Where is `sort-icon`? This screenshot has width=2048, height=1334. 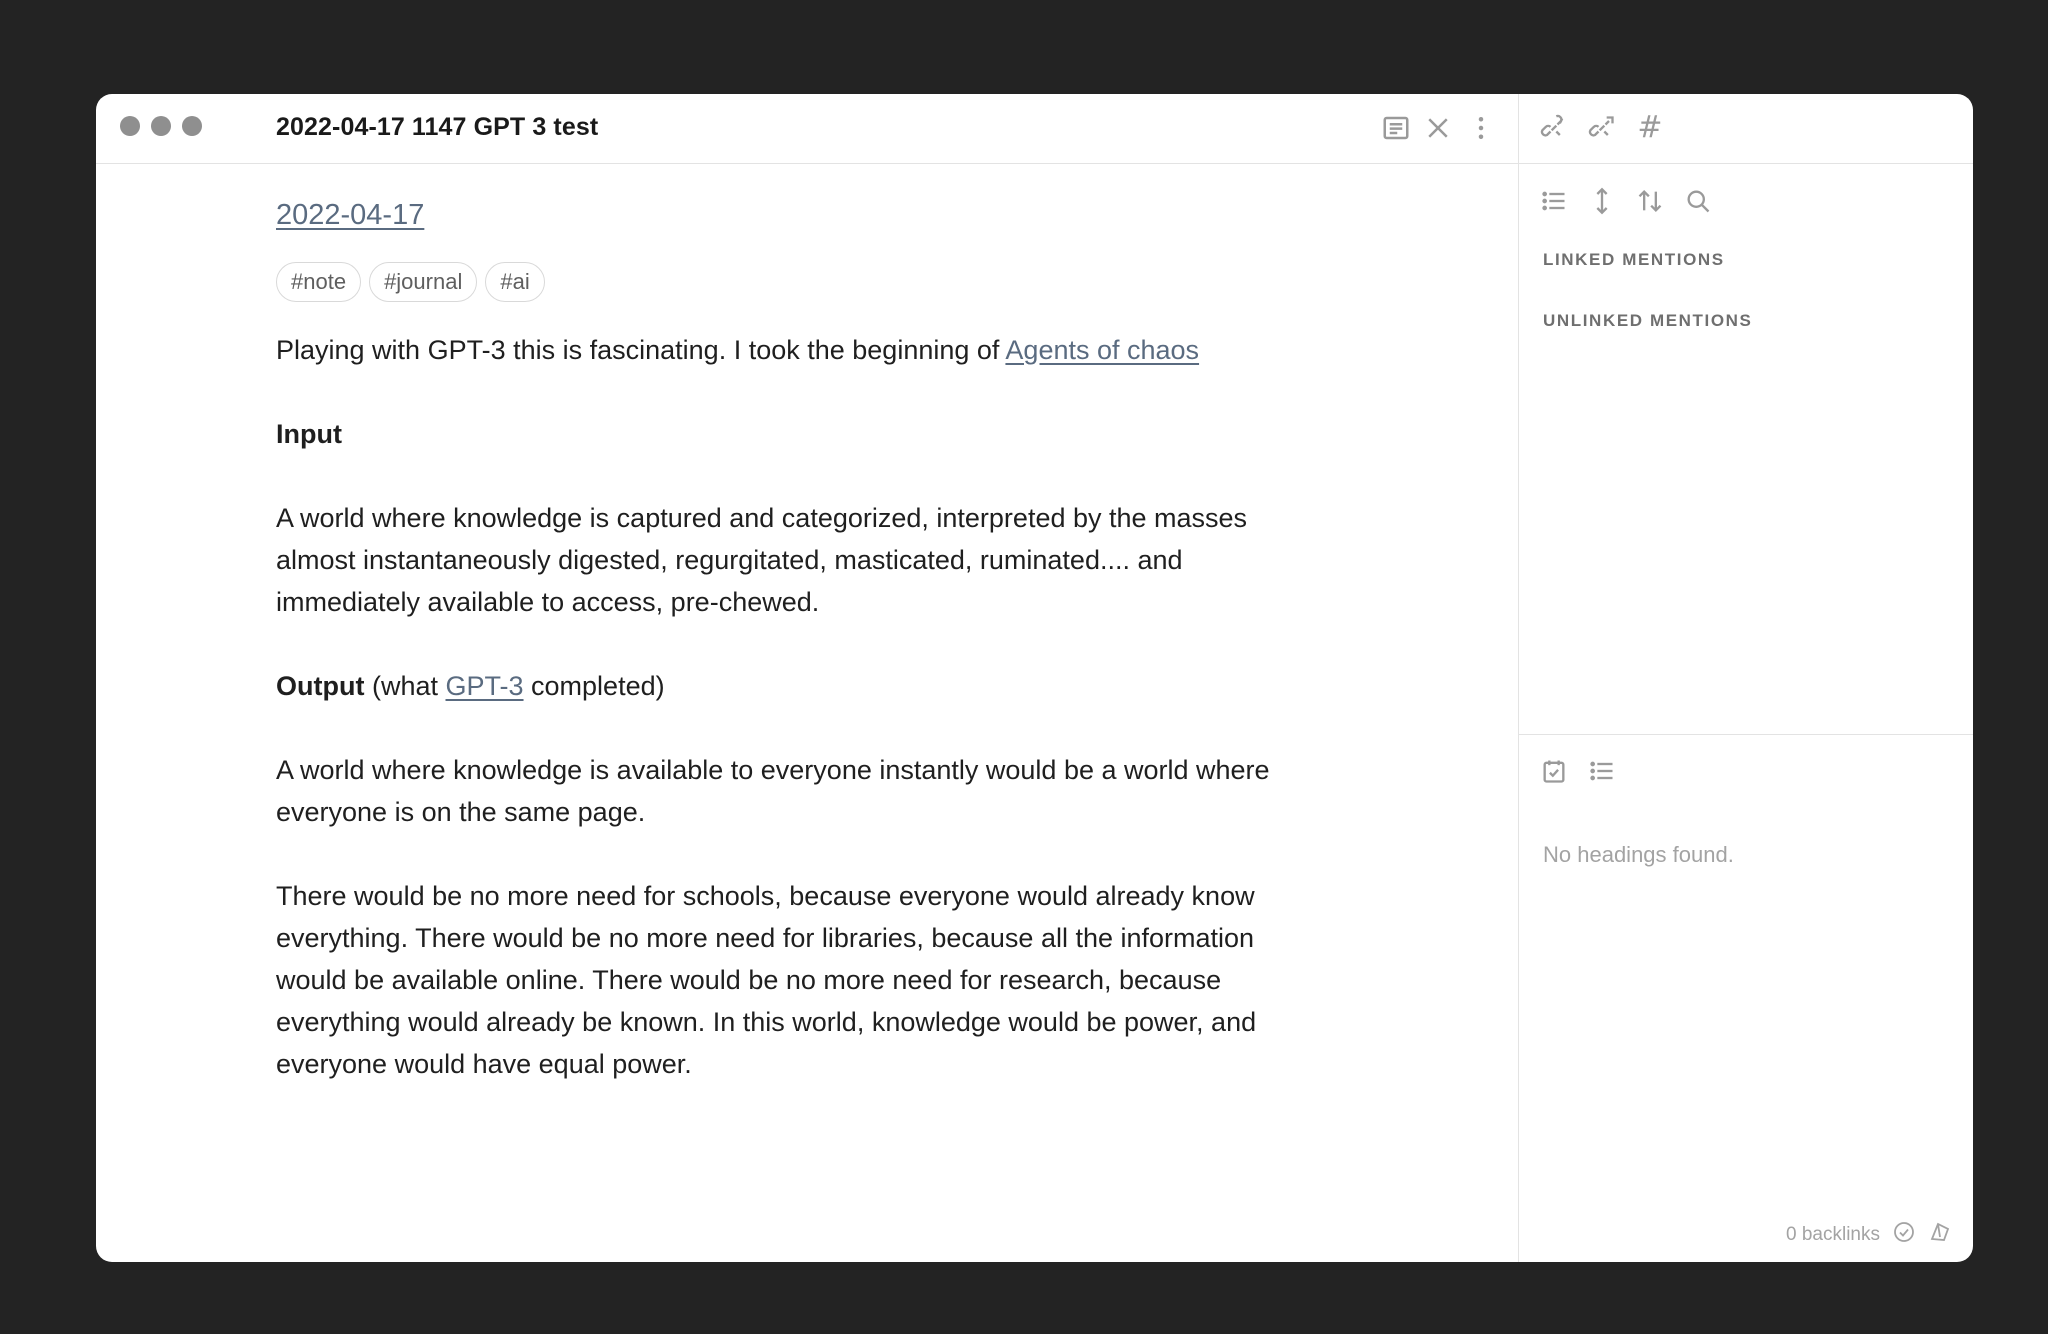
sort-icon is located at coordinates (1650, 201).